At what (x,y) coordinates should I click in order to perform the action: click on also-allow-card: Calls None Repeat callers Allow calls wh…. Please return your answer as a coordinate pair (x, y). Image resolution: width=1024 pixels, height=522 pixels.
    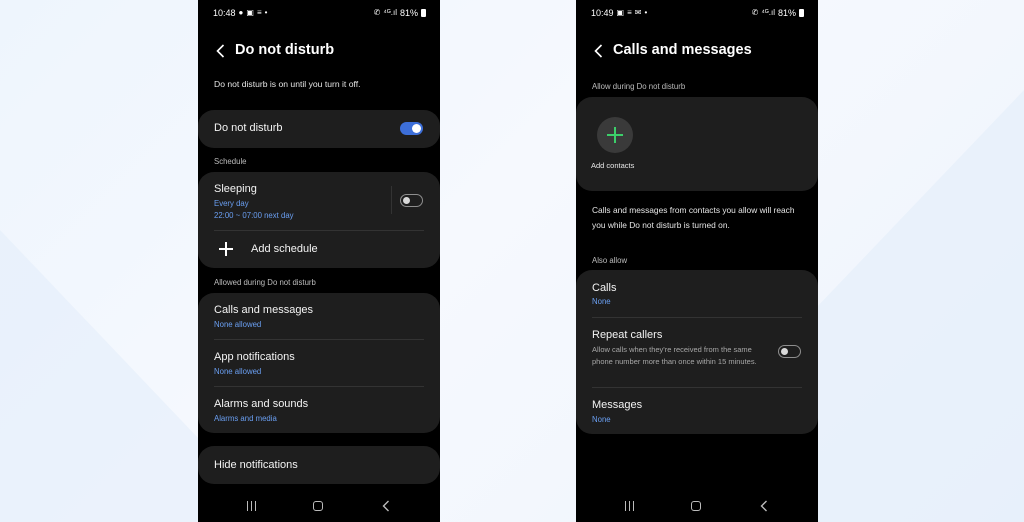
    Looking at the image, I should click on (697, 352).